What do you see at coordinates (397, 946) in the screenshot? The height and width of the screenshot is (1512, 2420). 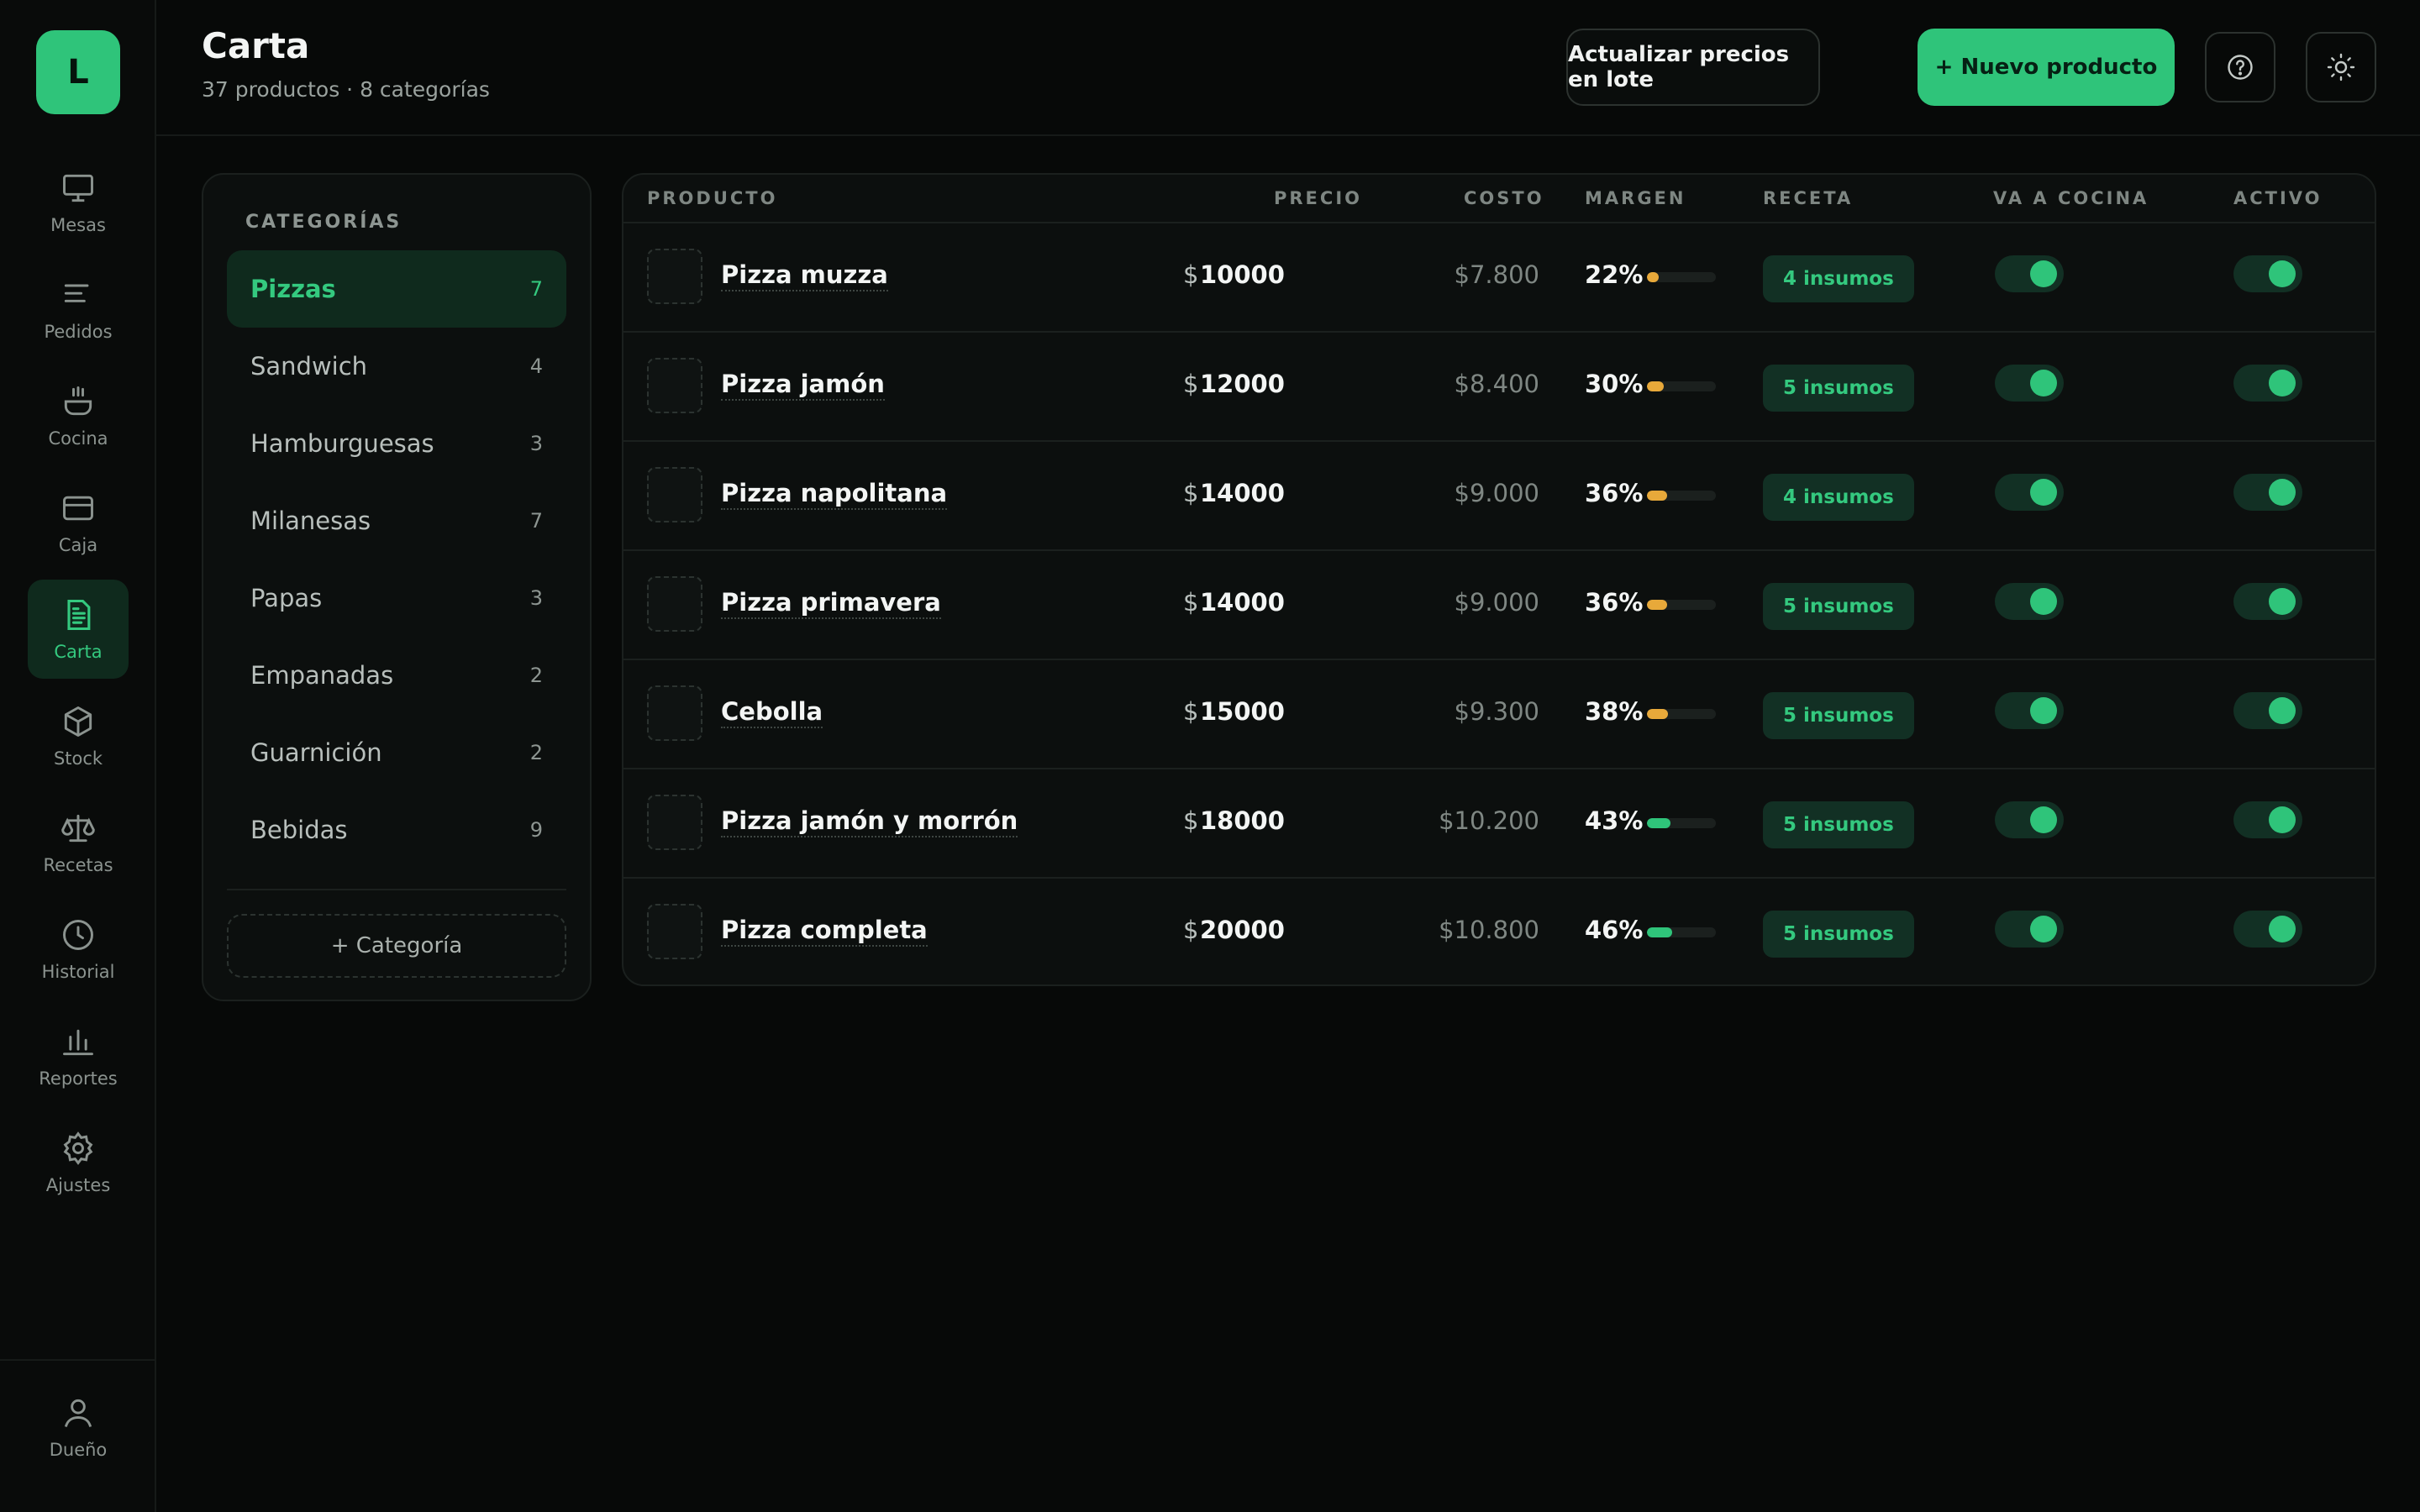 I see `add-category-button: + Categoría` at bounding box center [397, 946].